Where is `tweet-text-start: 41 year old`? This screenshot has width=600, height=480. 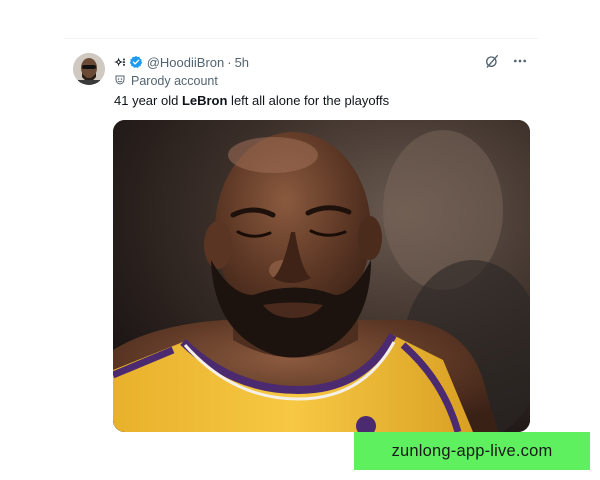
tweet-text-start: 41 year old is located at coordinates (148, 100).